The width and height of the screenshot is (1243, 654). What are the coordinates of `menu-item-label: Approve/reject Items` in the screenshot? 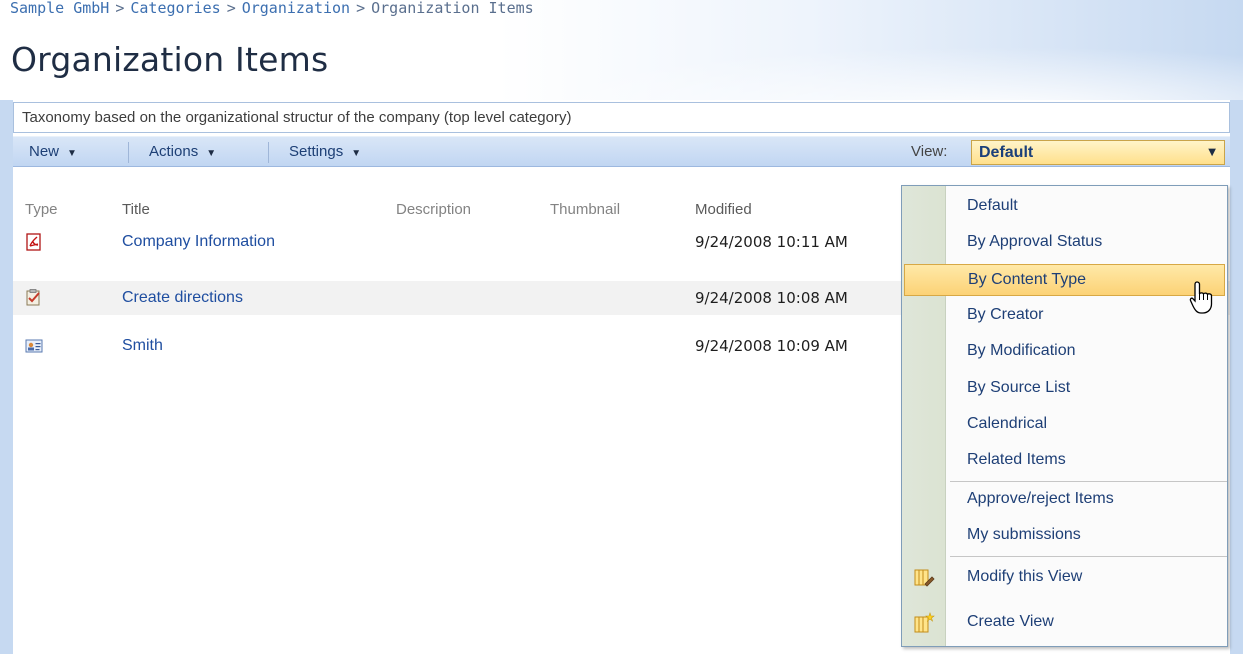 It's located at (1040, 498).